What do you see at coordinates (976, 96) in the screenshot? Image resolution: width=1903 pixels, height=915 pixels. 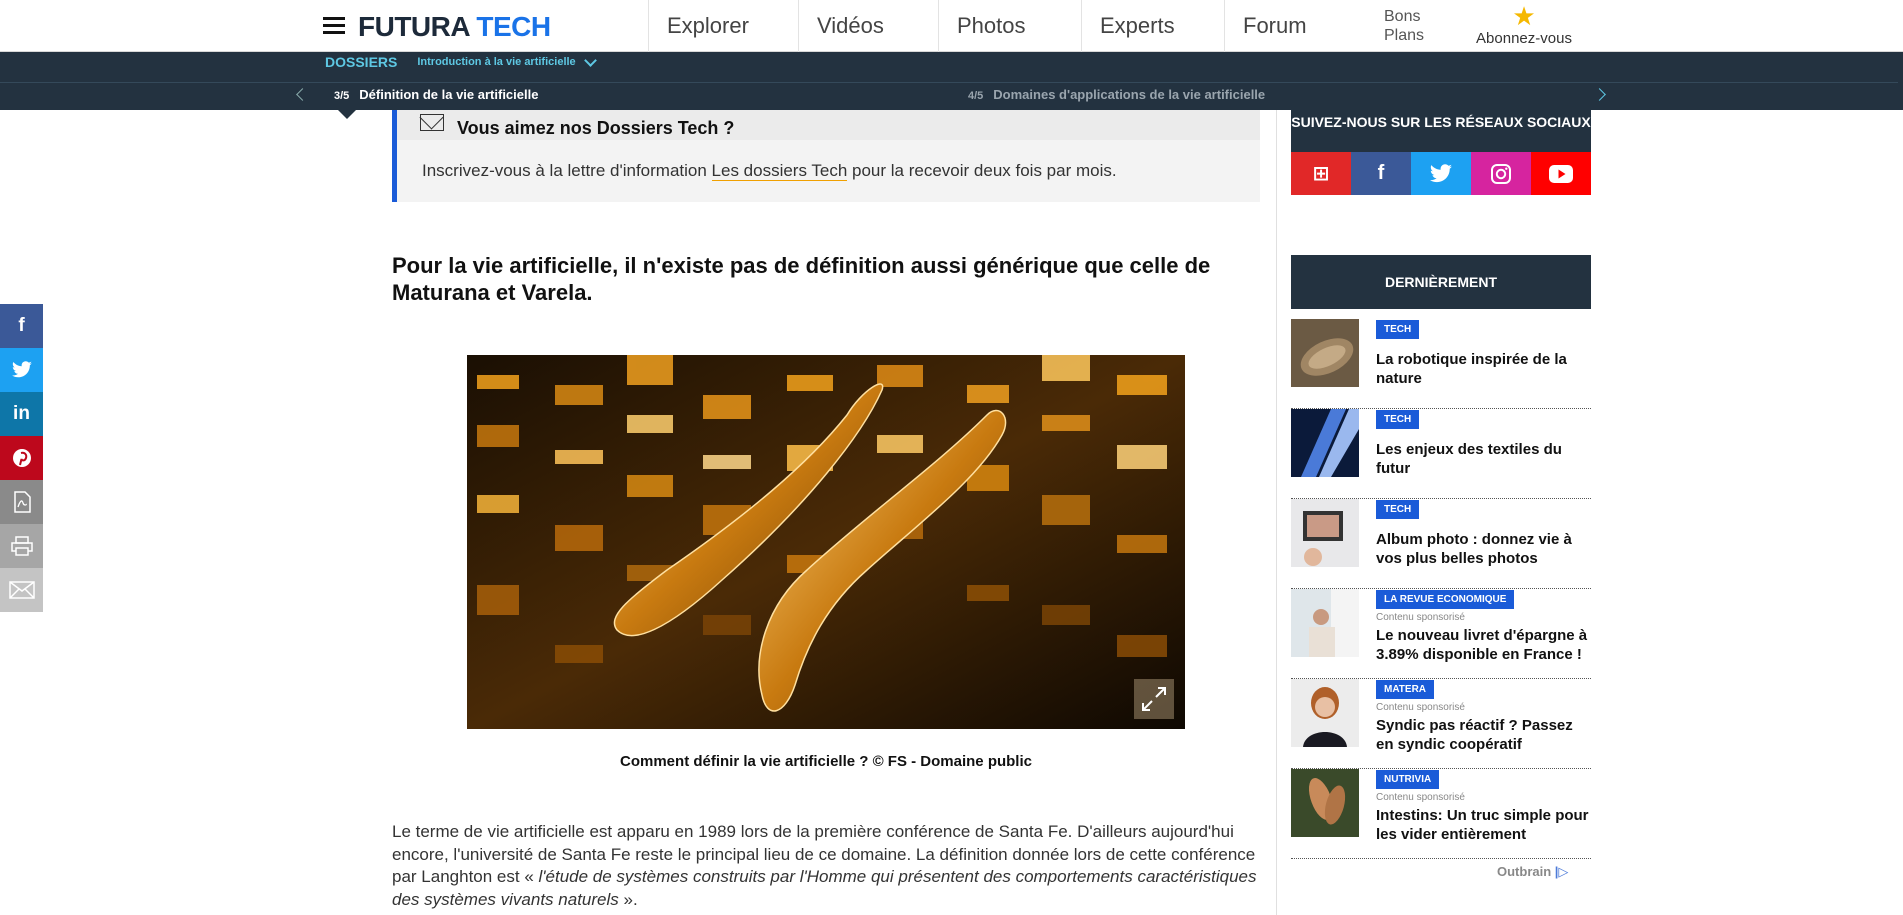 I see `next-chapter-num: 4/5` at bounding box center [976, 96].